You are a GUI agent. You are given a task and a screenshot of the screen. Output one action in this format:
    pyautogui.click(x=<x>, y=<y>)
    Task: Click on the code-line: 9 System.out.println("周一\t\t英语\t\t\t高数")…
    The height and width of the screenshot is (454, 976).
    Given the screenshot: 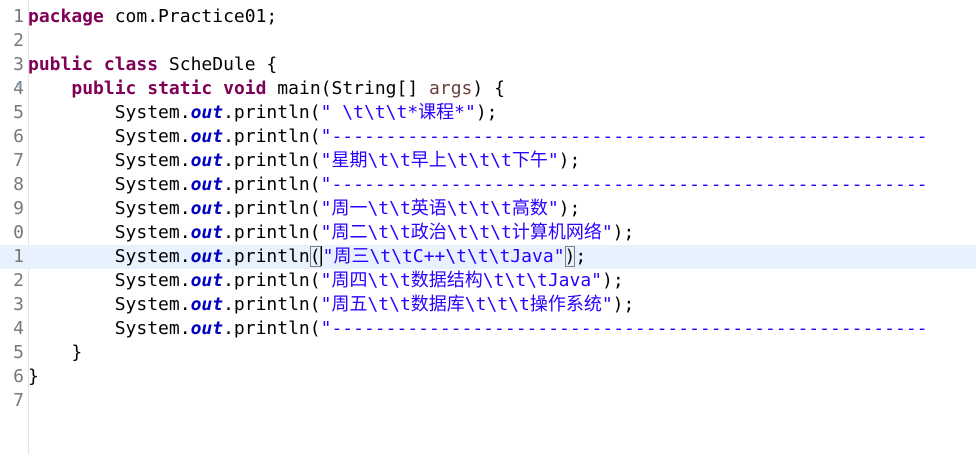 What is the action you would take?
    pyautogui.click(x=488, y=209)
    